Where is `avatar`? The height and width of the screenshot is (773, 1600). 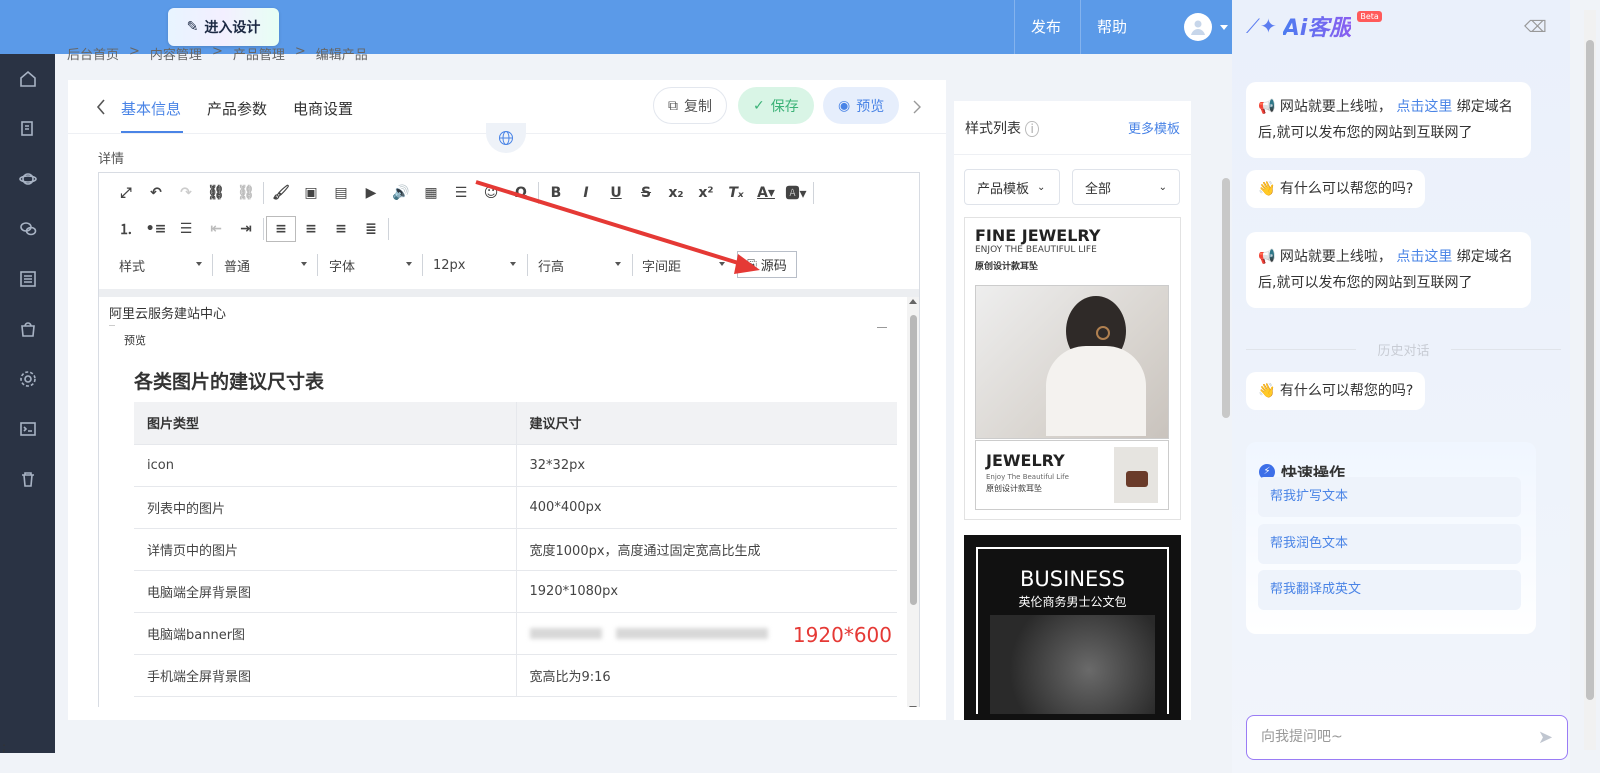
avatar is located at coordinates (1198, 27).